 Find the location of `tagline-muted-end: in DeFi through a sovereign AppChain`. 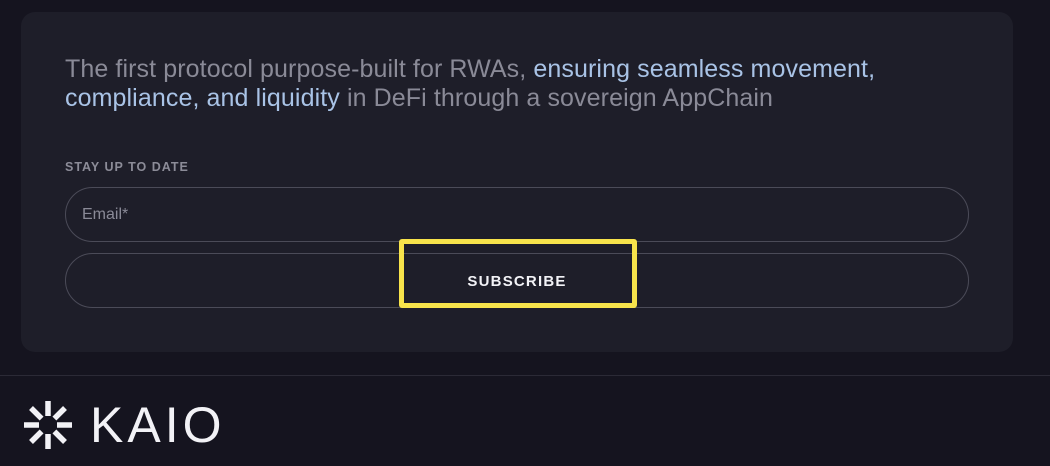

tagline-muted-end: in DeFi through a sovereign AppChain is located at coordinates (560, 98).